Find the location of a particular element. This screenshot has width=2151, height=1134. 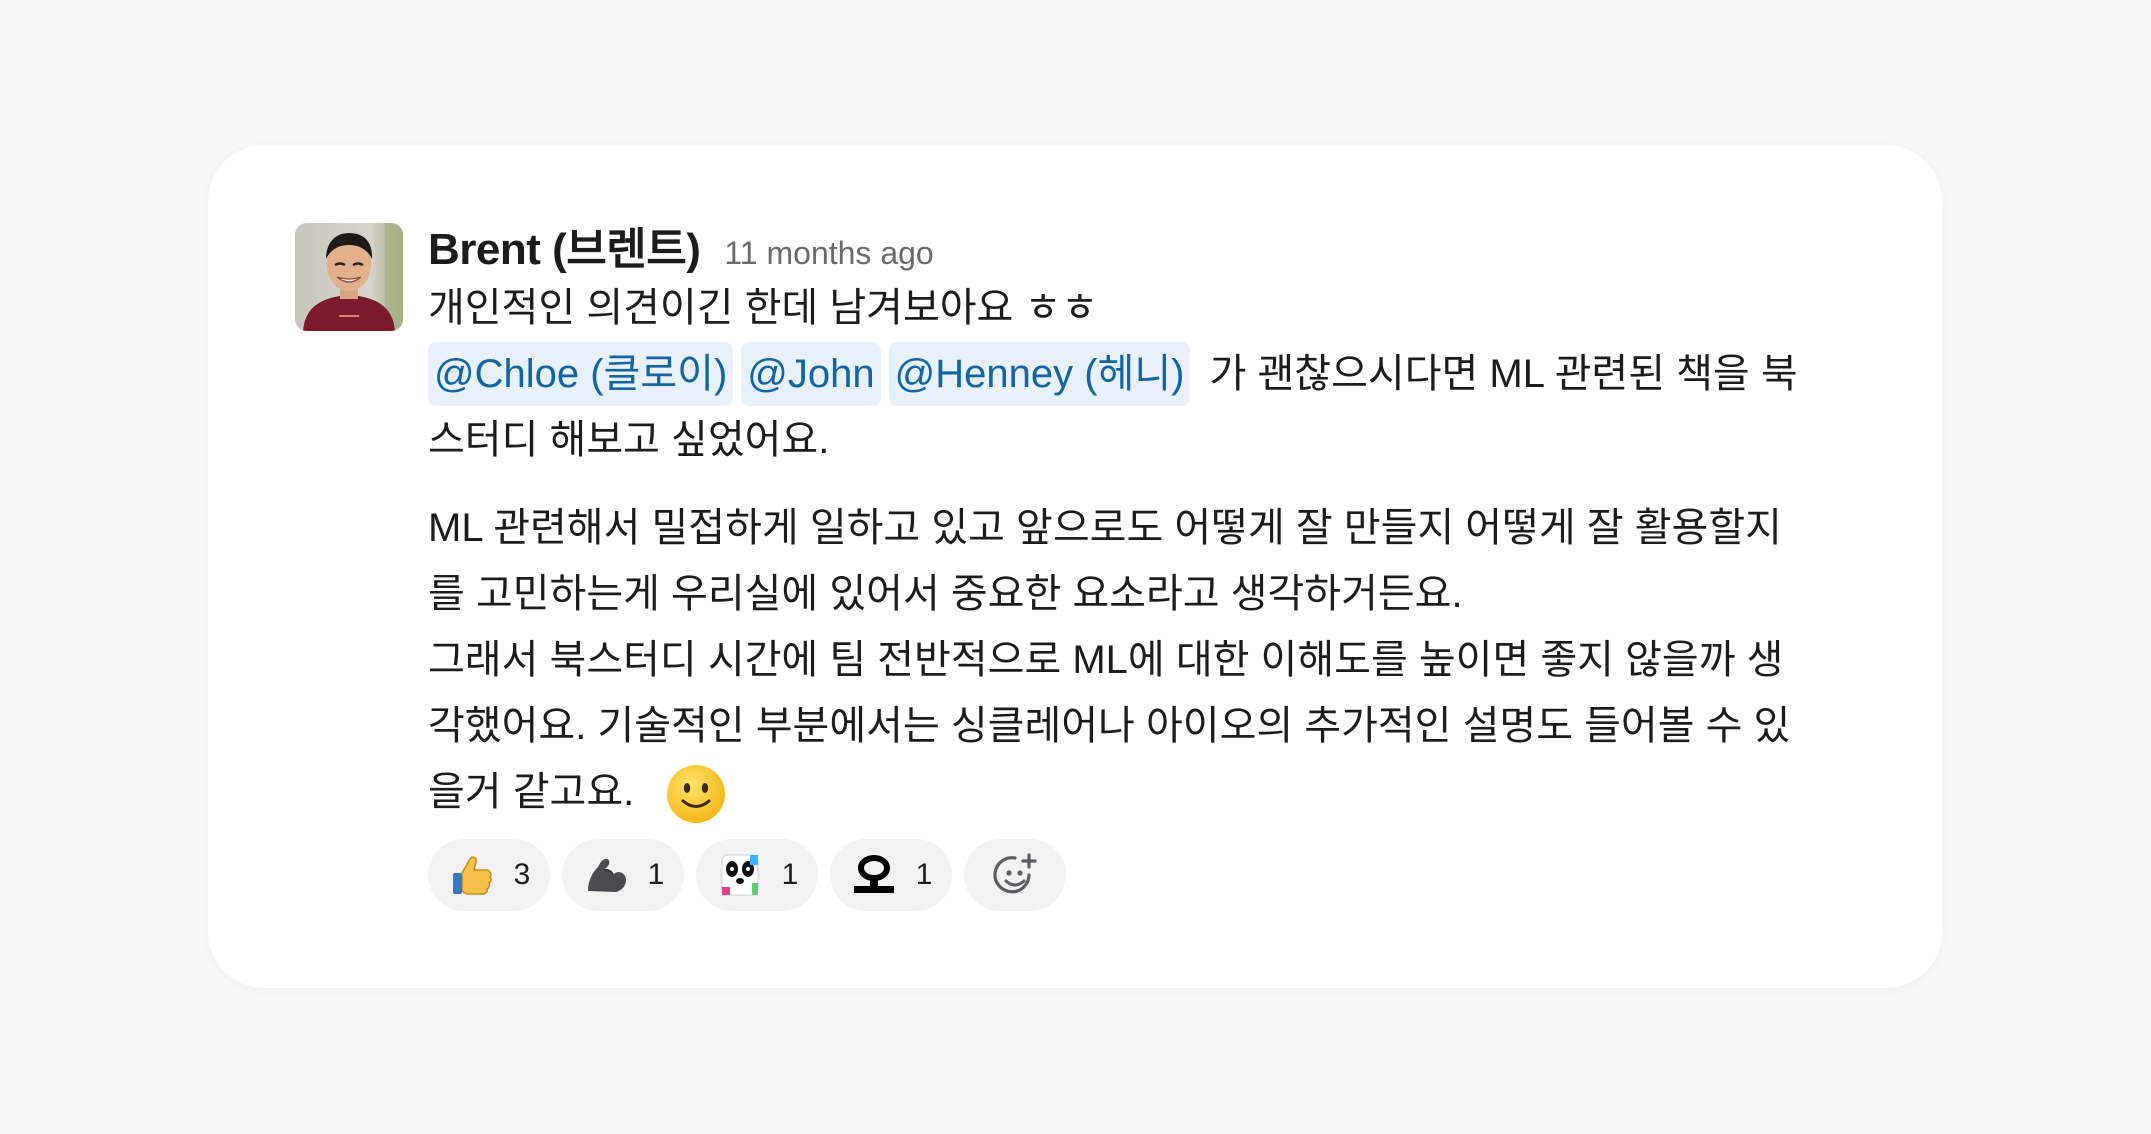

message-last-line: 을거 같고요. is located at coordinates (1148, 792).